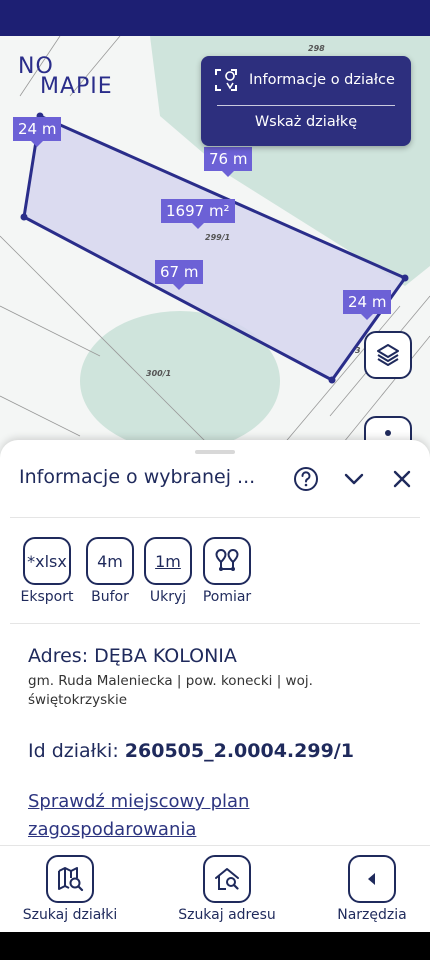 The image size is (430, 960). I want to click on sheet-grab-handle, so click(215, 452).